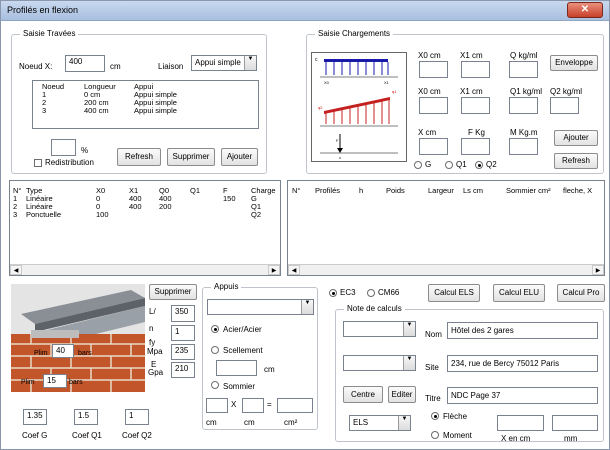 Image resolution: width=610 pixels, height=450 pixels. Describe the element at coordinates (139, 157) in the screenshot. I see `travees-refresh-button: Refresh` at that location.